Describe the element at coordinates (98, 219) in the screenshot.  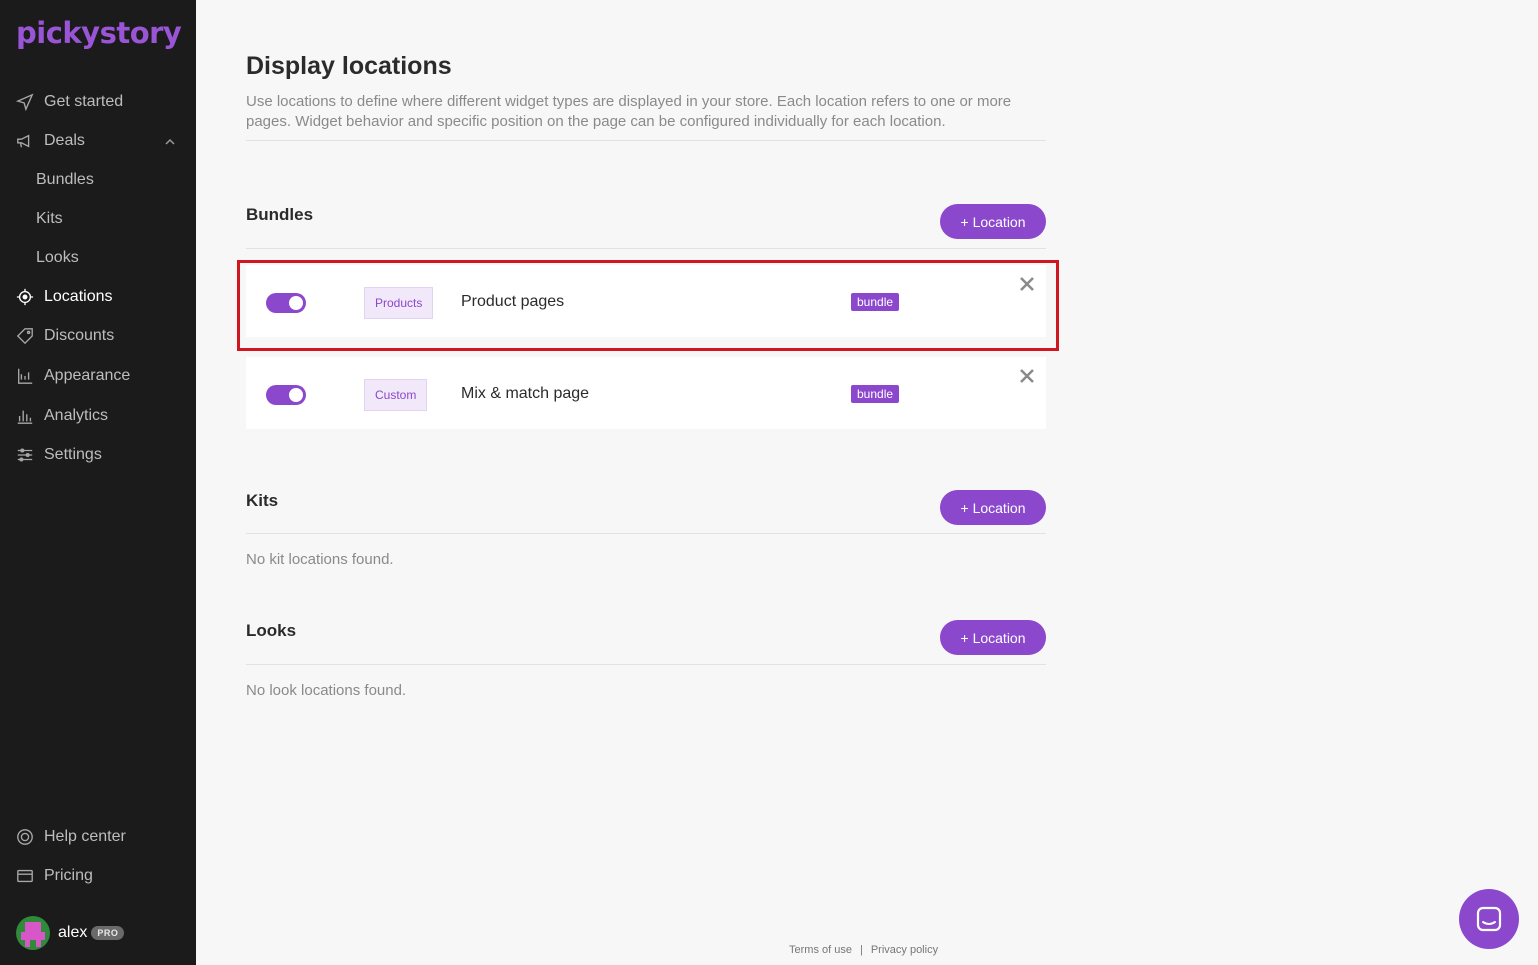
I see `sidebar-item-kits: Kits` at that location.